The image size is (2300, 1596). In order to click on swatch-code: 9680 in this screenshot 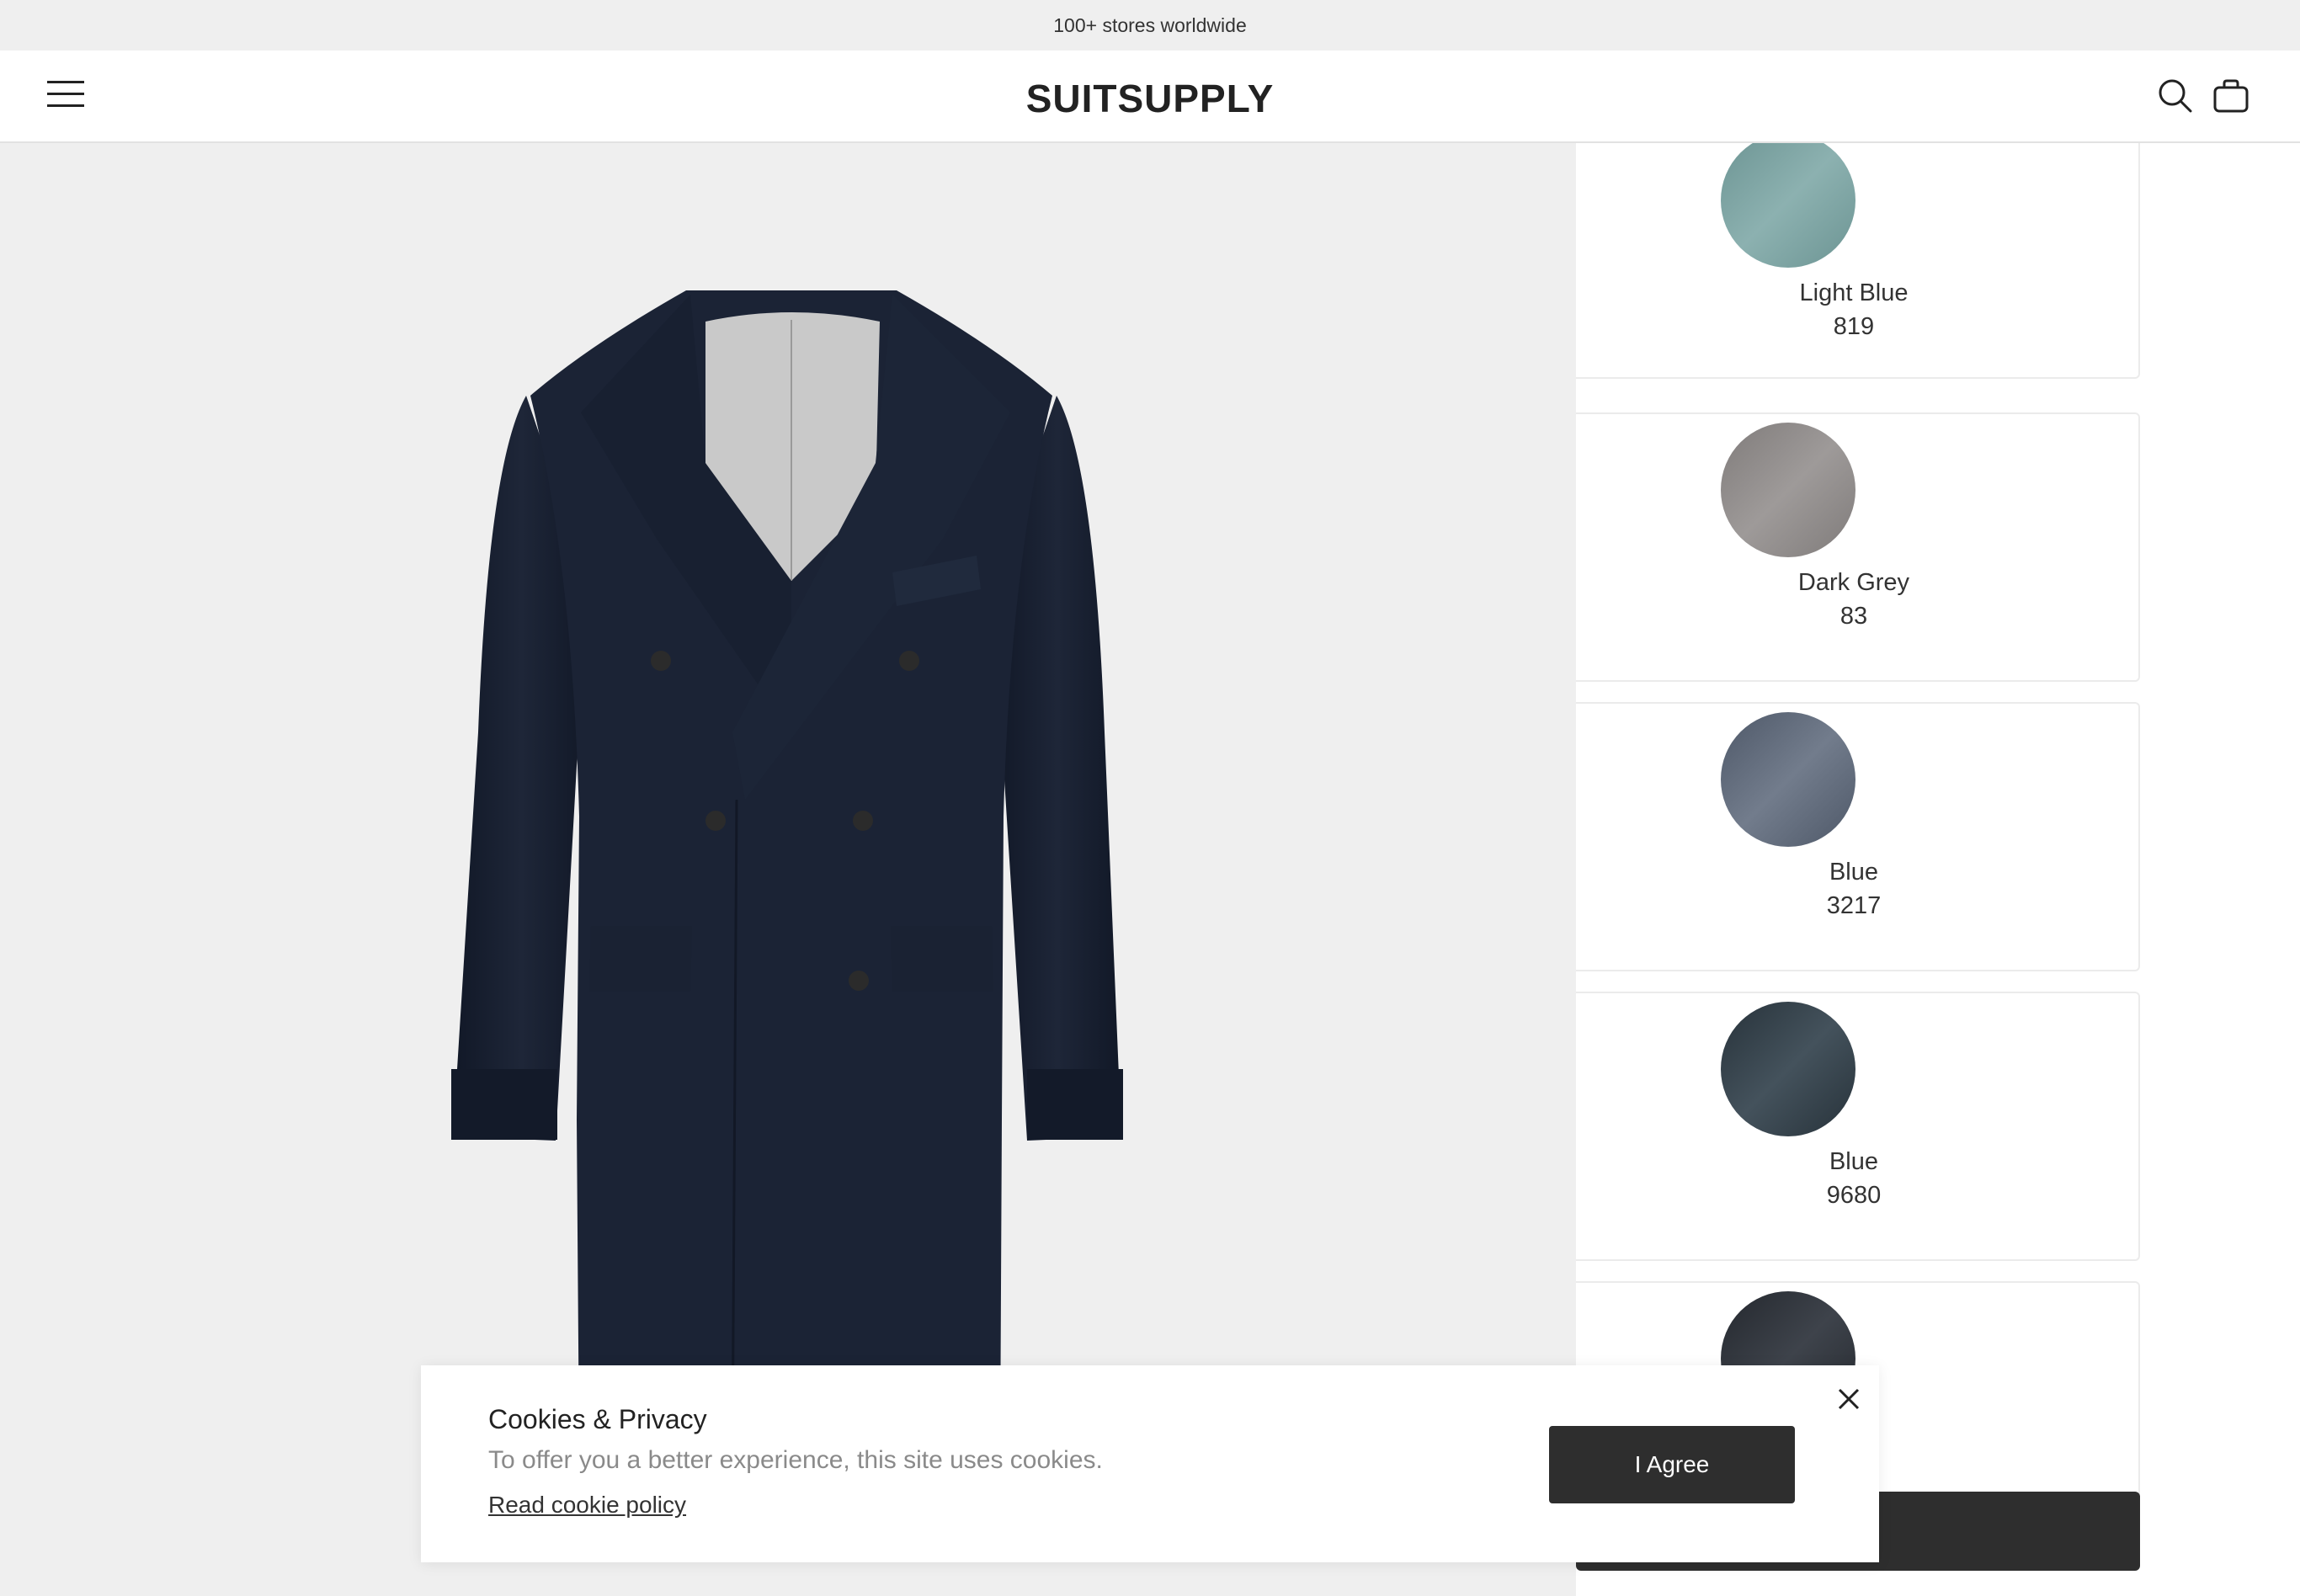, I will do `click(1854, 1195)`.